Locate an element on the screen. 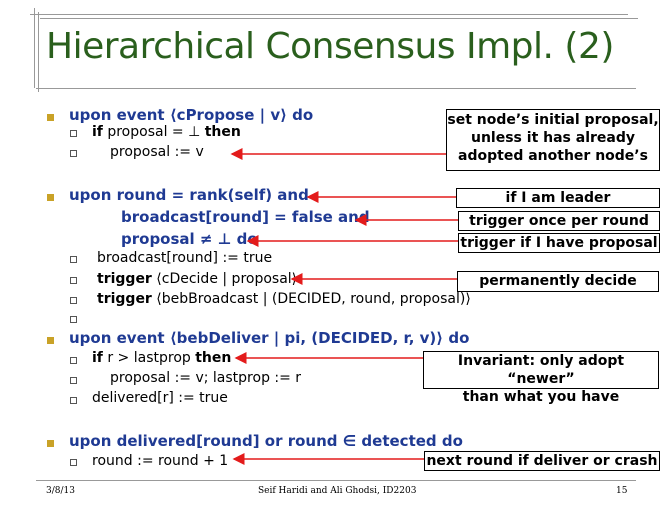 The height and width of the screenshot is (507, 672). footer-divider is located at coordinates (336, 480).